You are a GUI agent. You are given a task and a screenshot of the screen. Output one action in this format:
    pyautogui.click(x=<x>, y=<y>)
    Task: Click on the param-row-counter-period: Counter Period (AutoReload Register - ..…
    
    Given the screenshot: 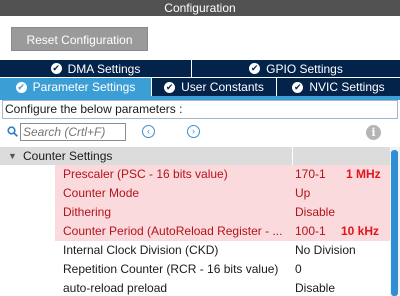 What is the action you would take?
    pyautogui.click(x=195, y=231)
    